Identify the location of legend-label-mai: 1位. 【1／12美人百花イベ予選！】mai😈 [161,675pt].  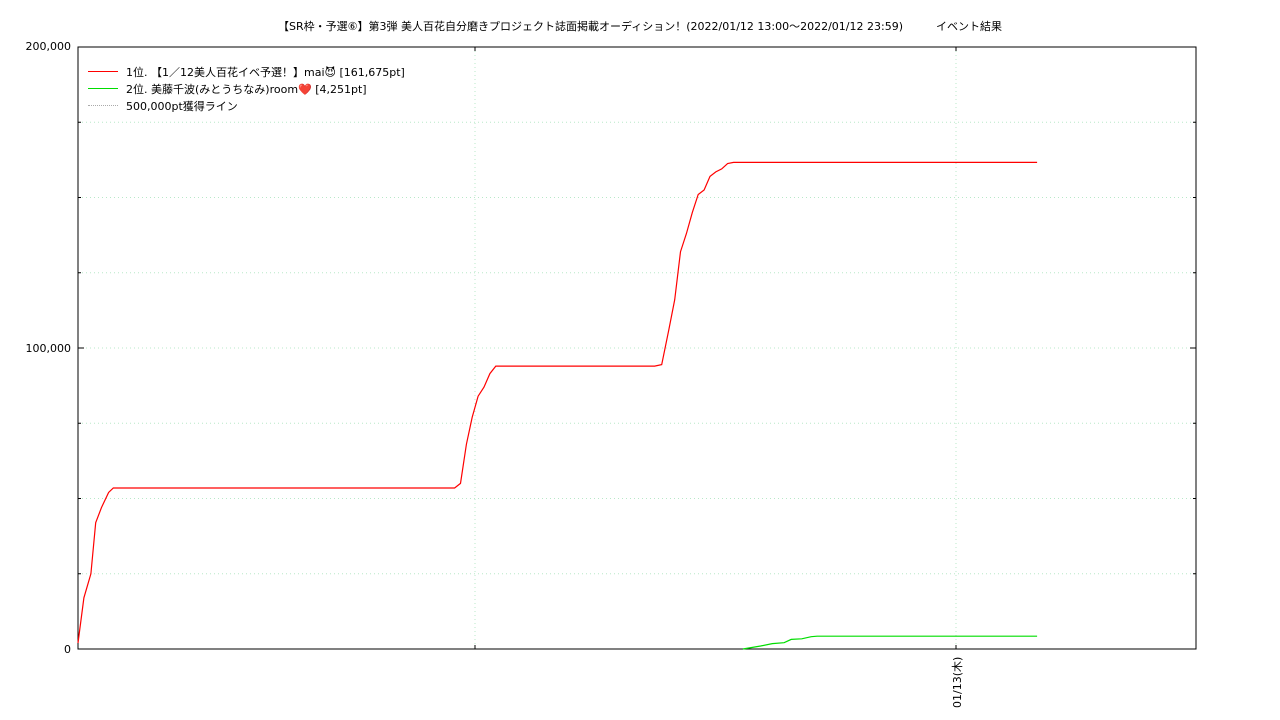
(265, 72).